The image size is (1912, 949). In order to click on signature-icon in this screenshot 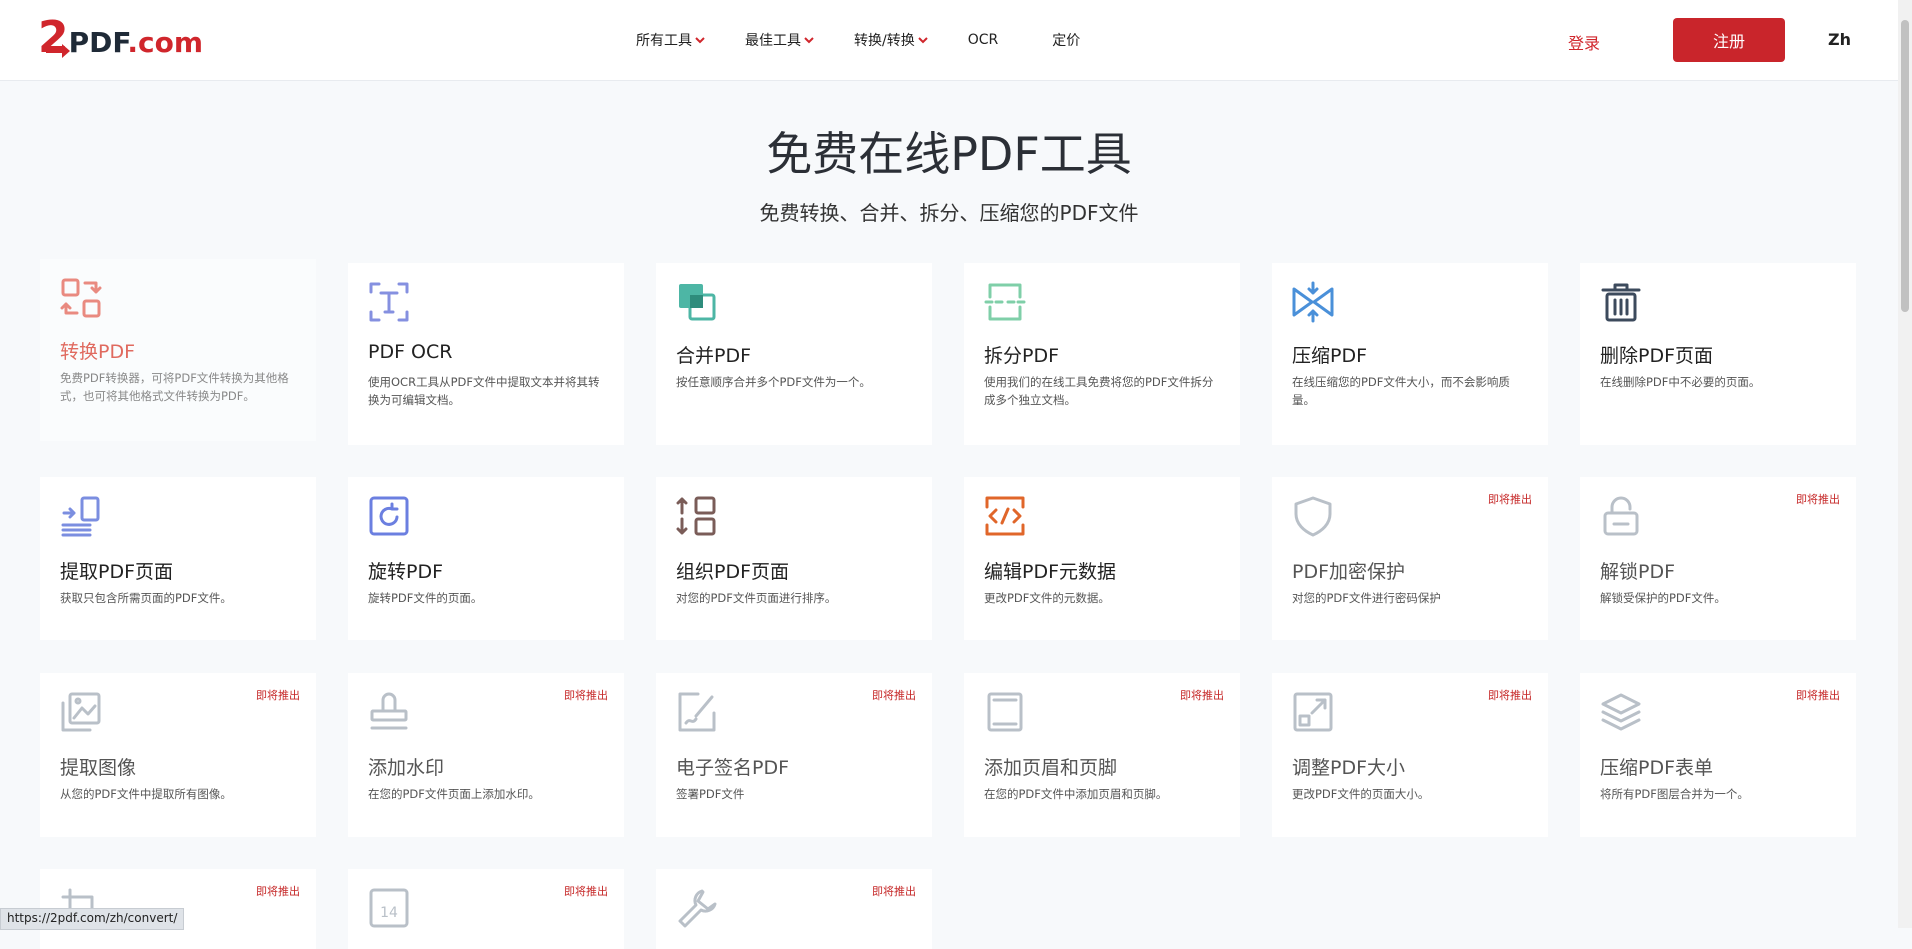, I will do `click(697, 712)`.